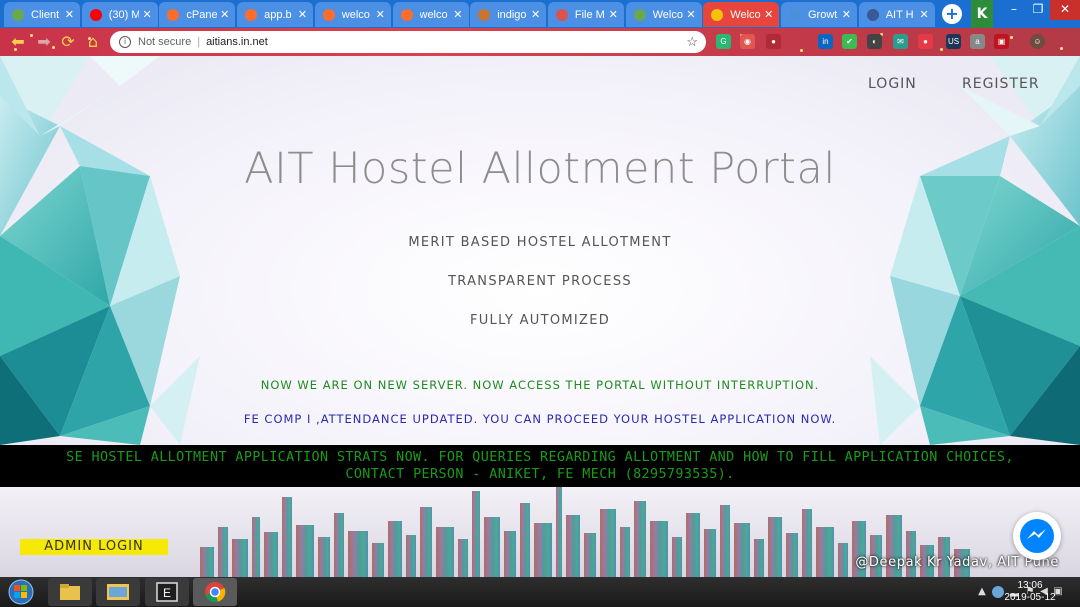 This screenshot has height=607, width=1080. What do you see at coordinates (900, 41) in the screenshot?
I see `mail-extension-icon: ✉` at bounding box center [900, 41].